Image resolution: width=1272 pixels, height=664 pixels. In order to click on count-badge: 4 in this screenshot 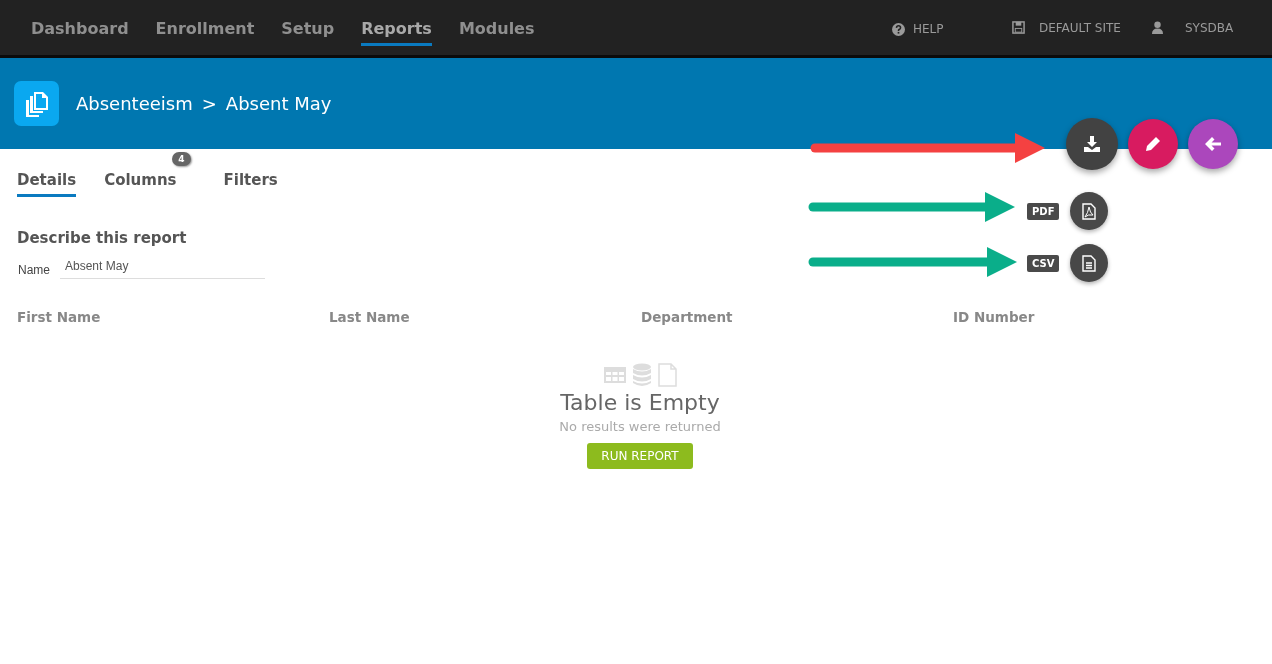, I will do `click(181, 159)`.